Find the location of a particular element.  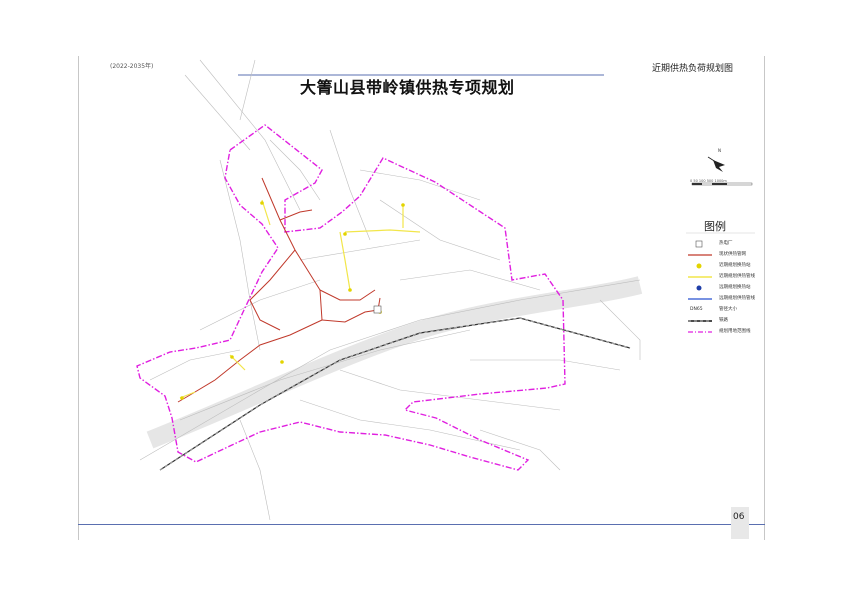

legend-item-near-station: 近期规划换热站 is located at coordinates (726, 266).